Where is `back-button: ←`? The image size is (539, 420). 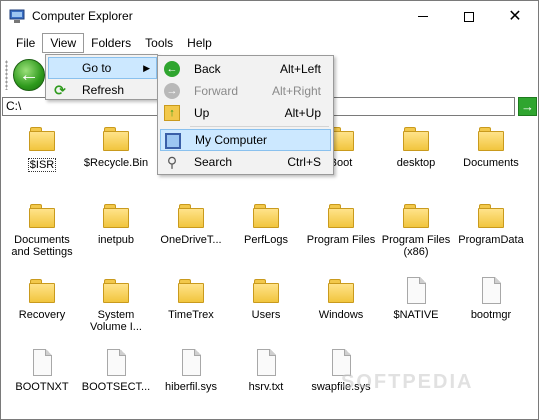 back-button: ← is located at coordinates (29, 75).